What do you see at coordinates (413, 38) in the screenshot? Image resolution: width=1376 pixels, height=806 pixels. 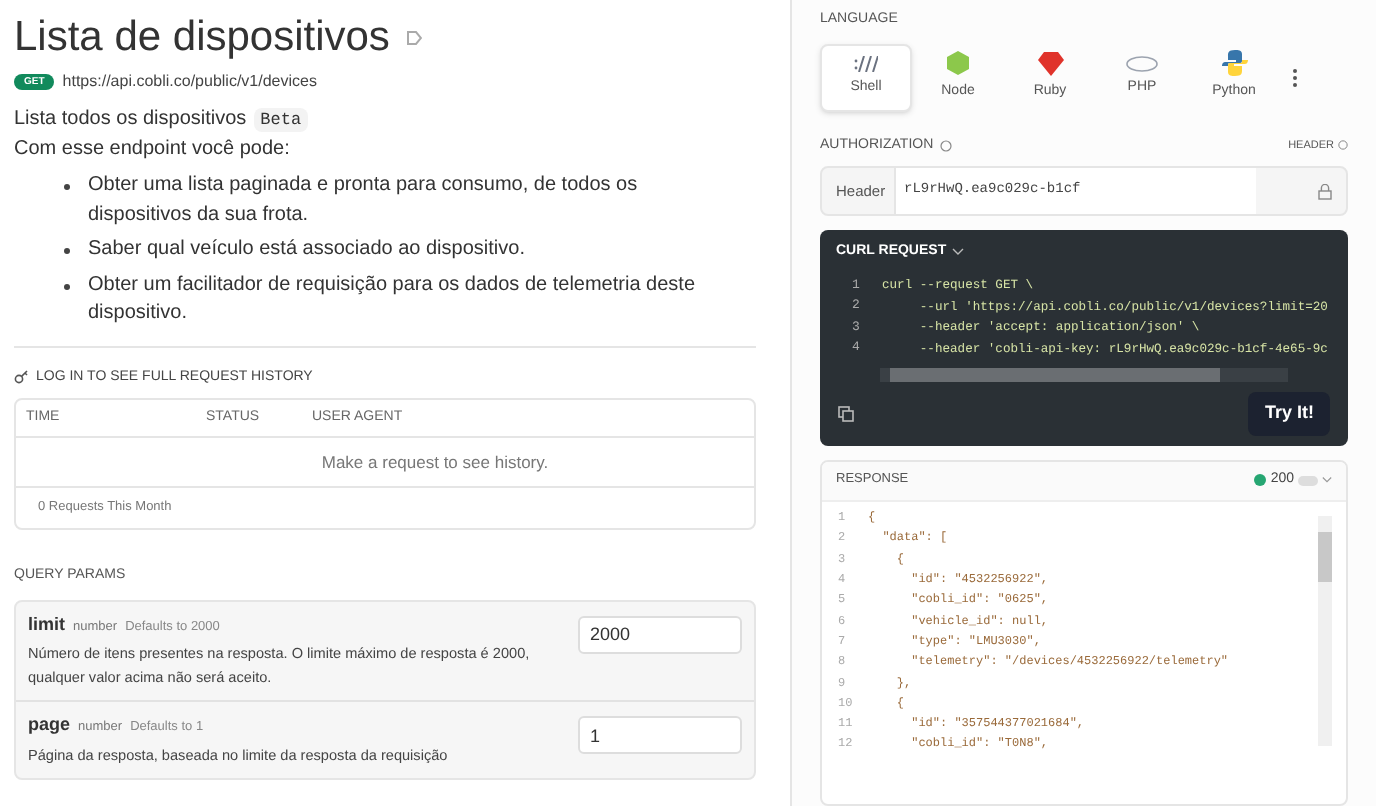 I see `tag-icon` at bounding box center [413, 38].